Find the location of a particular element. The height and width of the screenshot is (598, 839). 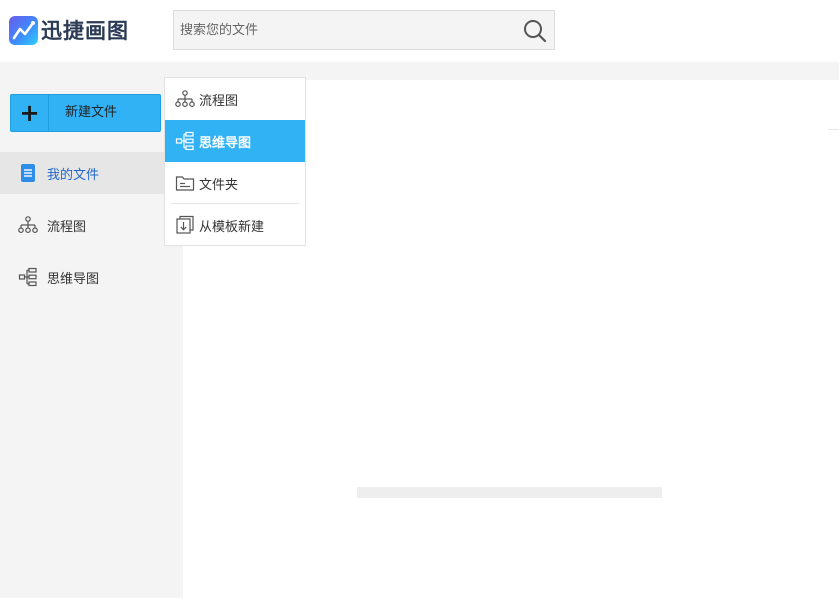

sidebar-item-label: 流程图 is located at coordinates (67, 227).